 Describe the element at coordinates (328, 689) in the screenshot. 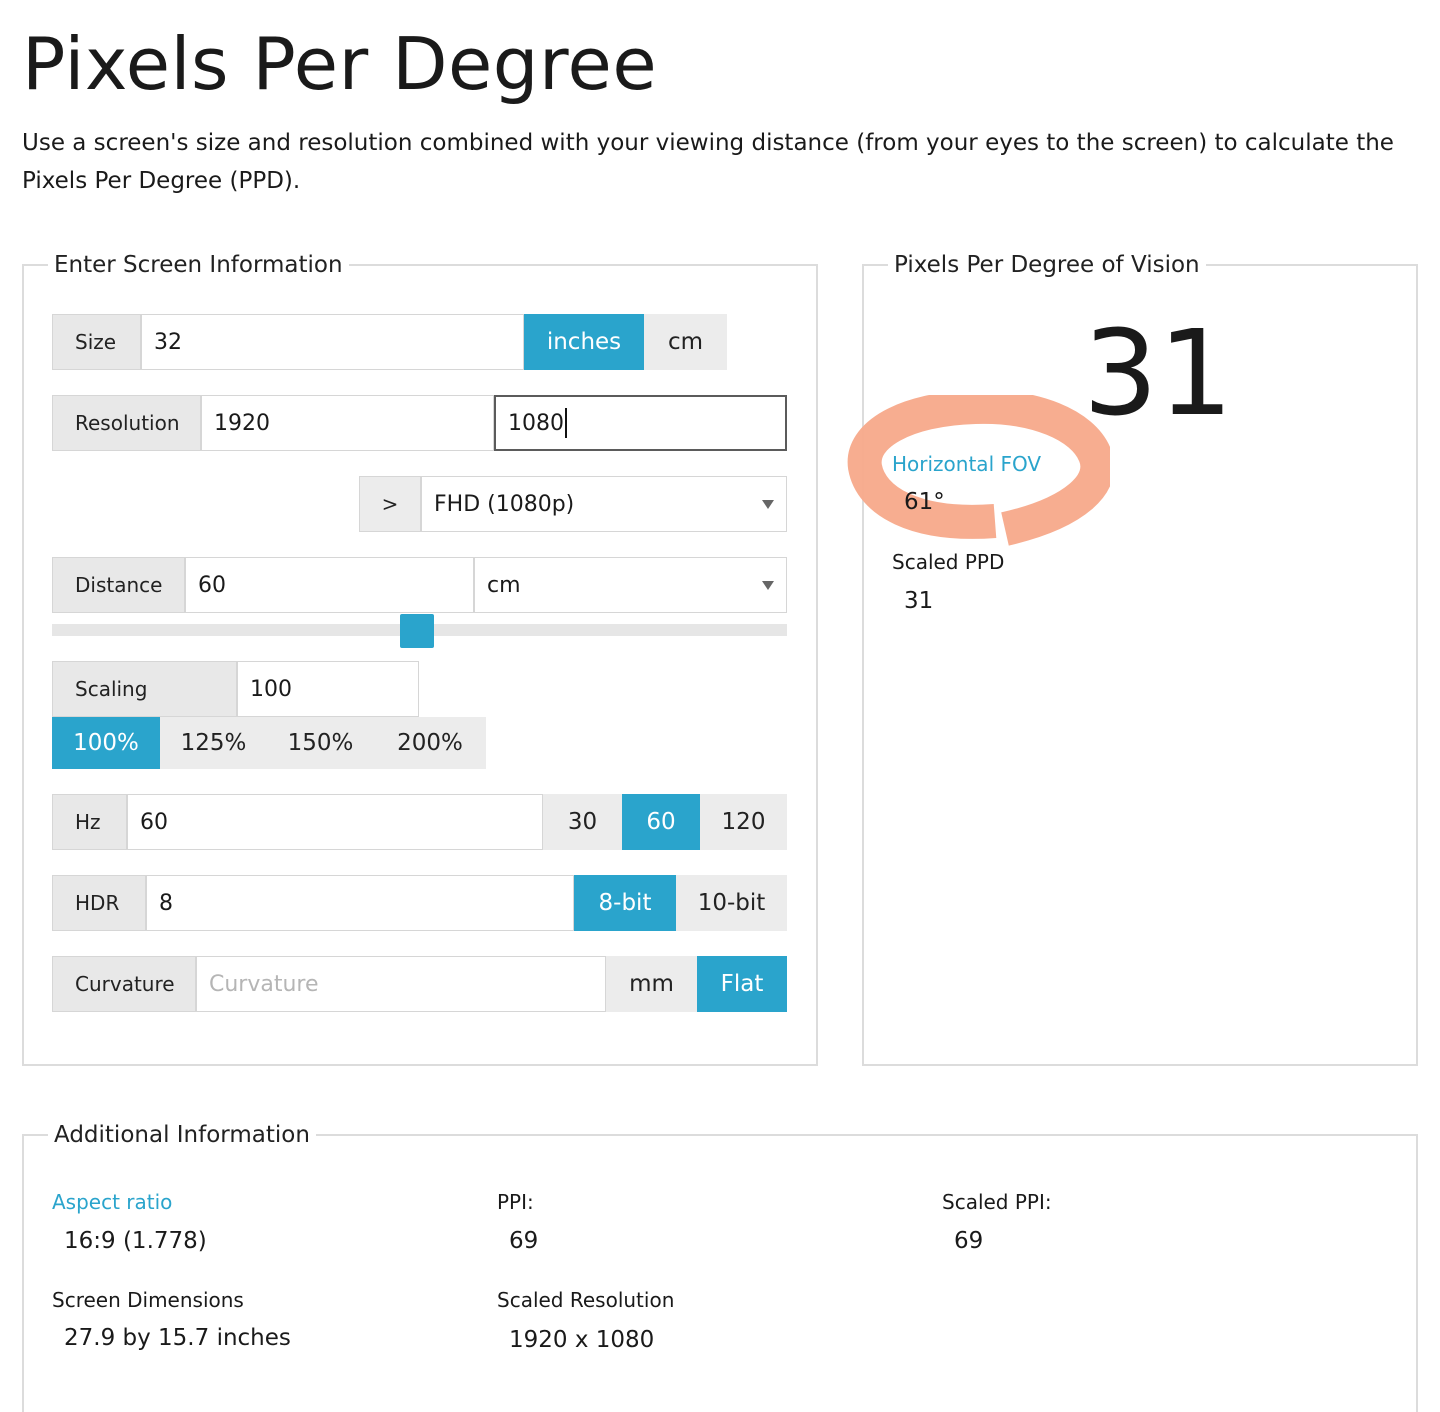

I see `scaling-input: 100` at that location.